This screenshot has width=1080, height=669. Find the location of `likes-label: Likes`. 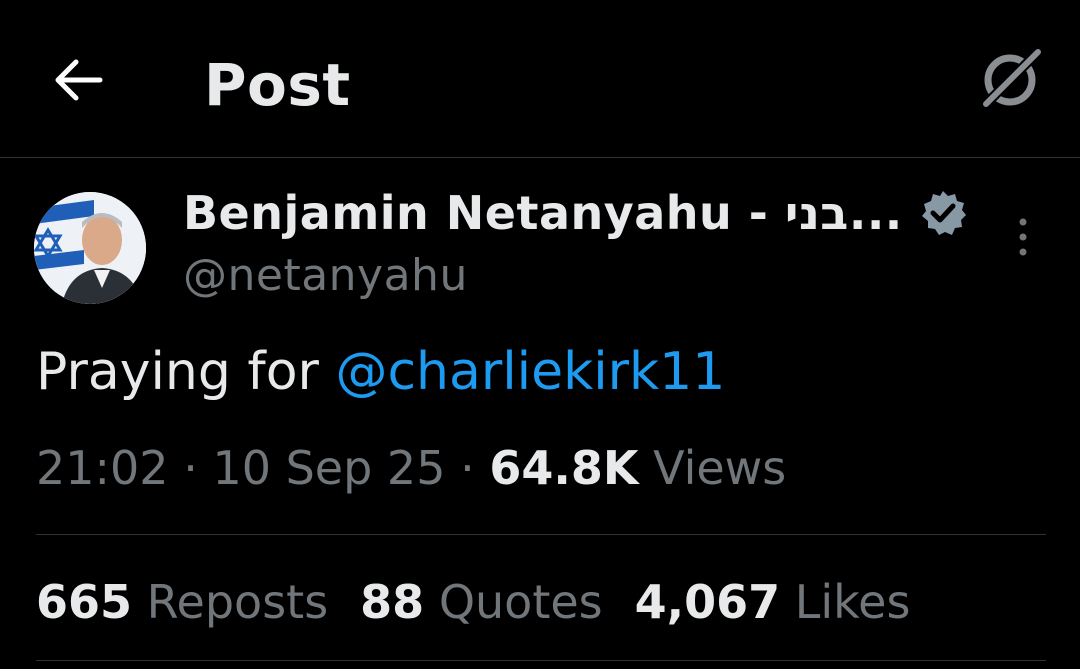

likes-label: Likes is located at coordinates (852, 602).